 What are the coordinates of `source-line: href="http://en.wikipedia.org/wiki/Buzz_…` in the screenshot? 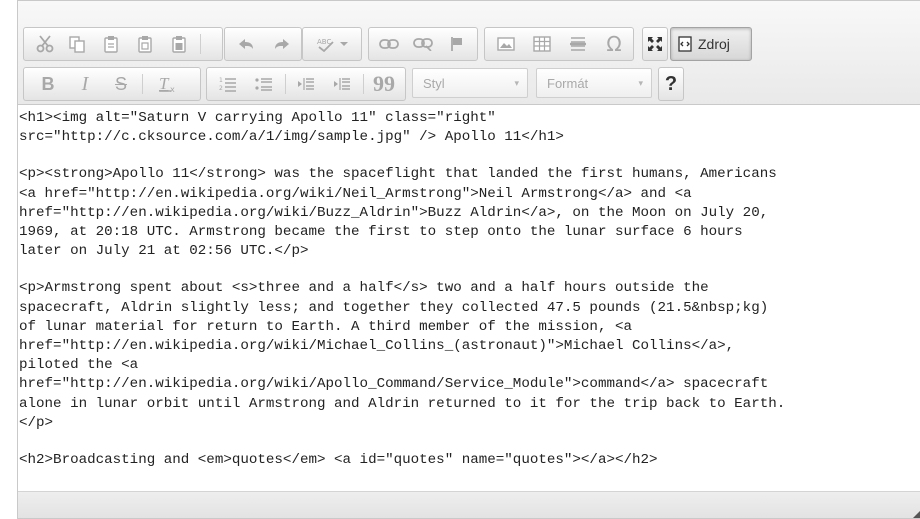 It's located at (394, 212).